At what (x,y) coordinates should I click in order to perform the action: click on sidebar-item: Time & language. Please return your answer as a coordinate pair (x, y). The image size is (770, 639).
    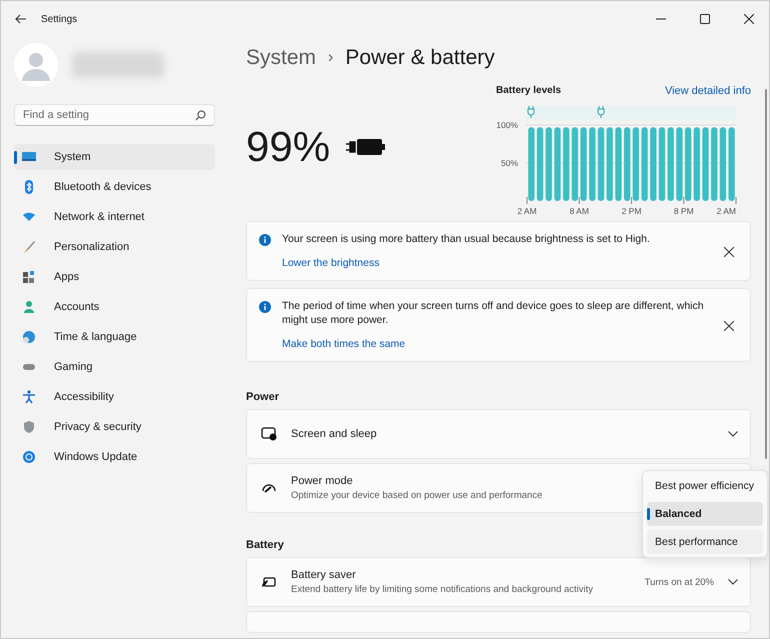
    Looking at the image, I should click on (114, 337).